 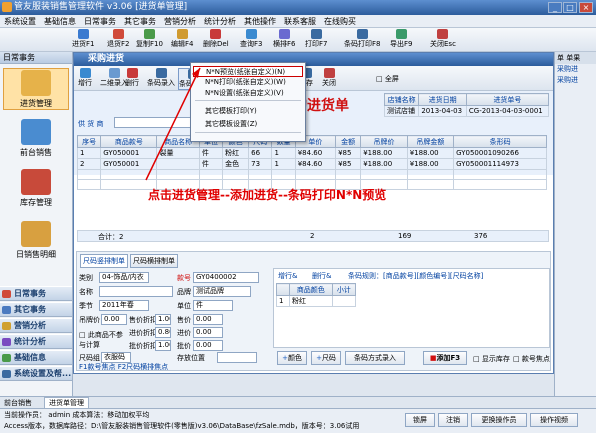 What do you see at coordinates (100, 21) in the screenshot?
I see `menu-item: 日常事务` at bounding box center [100, 21].